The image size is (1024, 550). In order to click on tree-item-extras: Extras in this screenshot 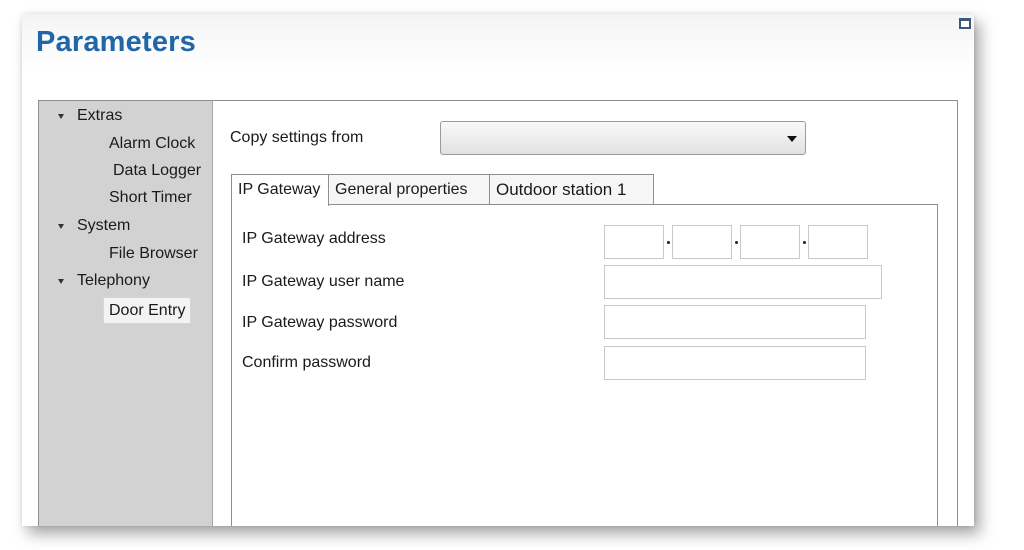, I will do `click(99, 116)`.